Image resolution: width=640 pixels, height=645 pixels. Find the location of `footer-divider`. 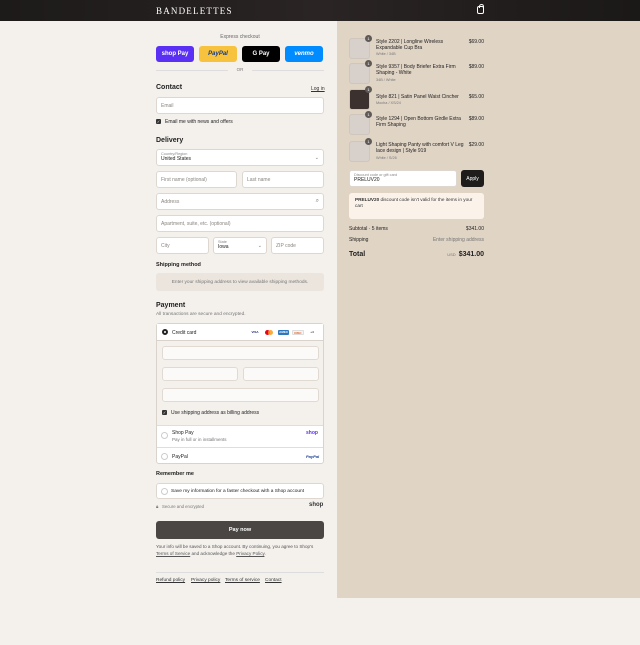

footer-divider is located at coordinates (240, 572).